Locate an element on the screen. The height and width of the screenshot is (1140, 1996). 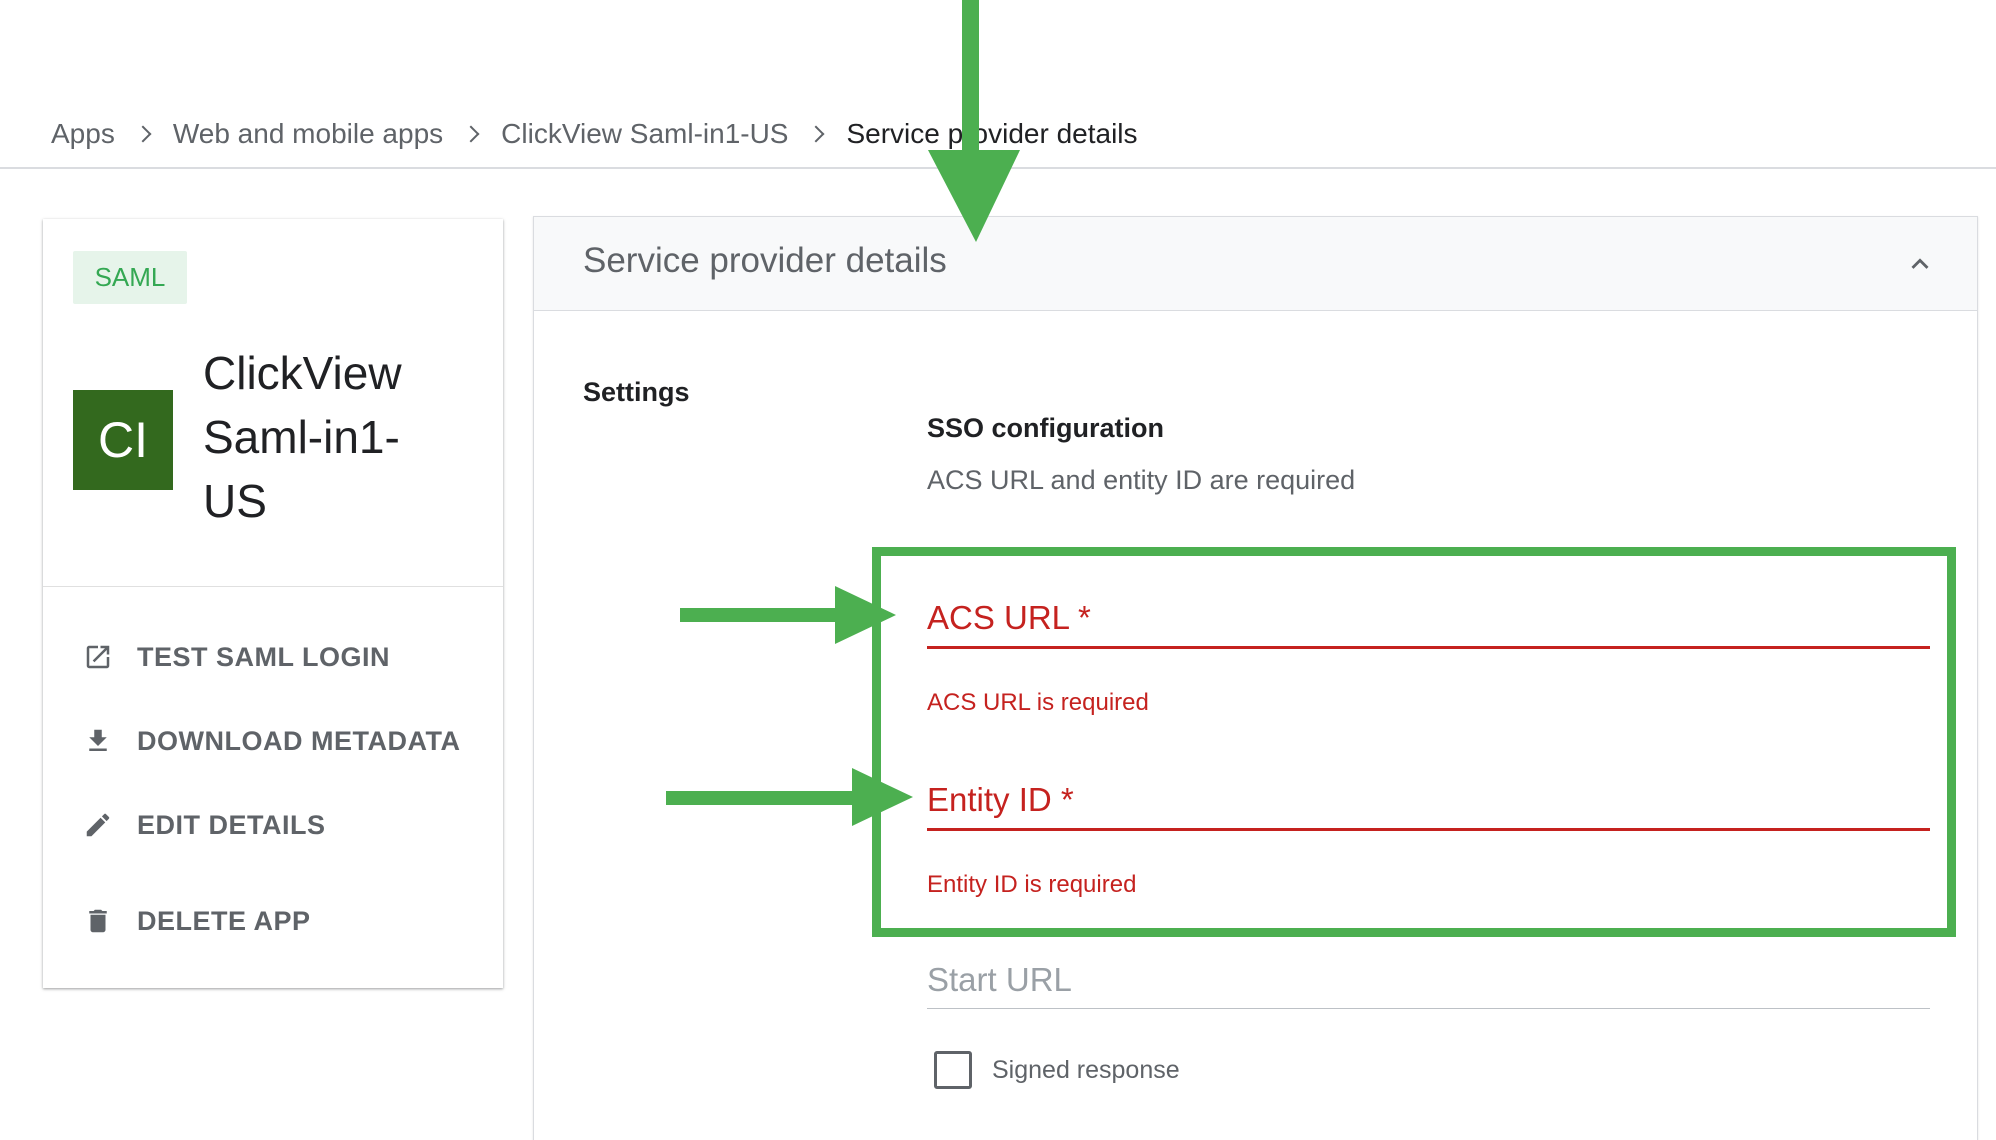
download-metadata-label: DOWNLOAD METADATA is located at coordinates (299, 740).